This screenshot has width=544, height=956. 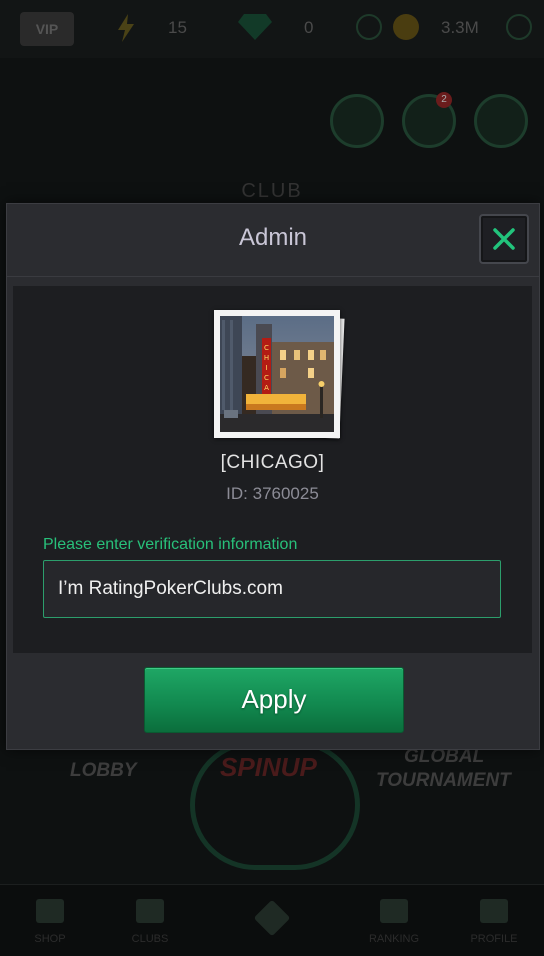 I want to click on club-photo: C H I C A, so click(x=277, y=374).